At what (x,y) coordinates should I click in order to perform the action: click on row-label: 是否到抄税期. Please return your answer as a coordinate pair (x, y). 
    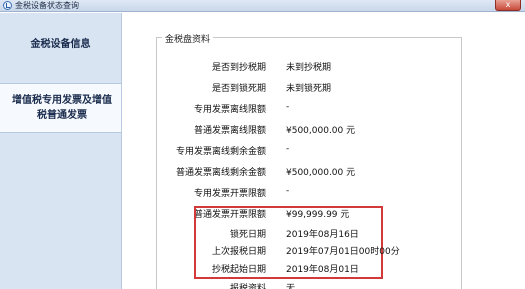
    Looking at the image, I should click on (238, 68).